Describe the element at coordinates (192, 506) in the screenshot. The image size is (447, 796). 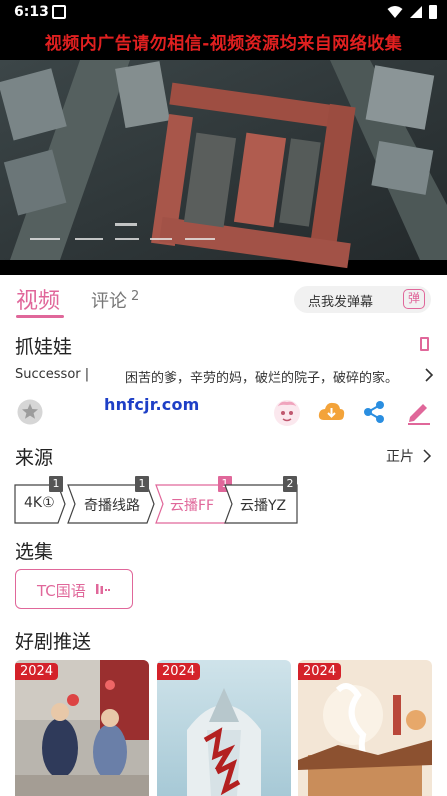
I see `source-label: 云播FF` at that location.